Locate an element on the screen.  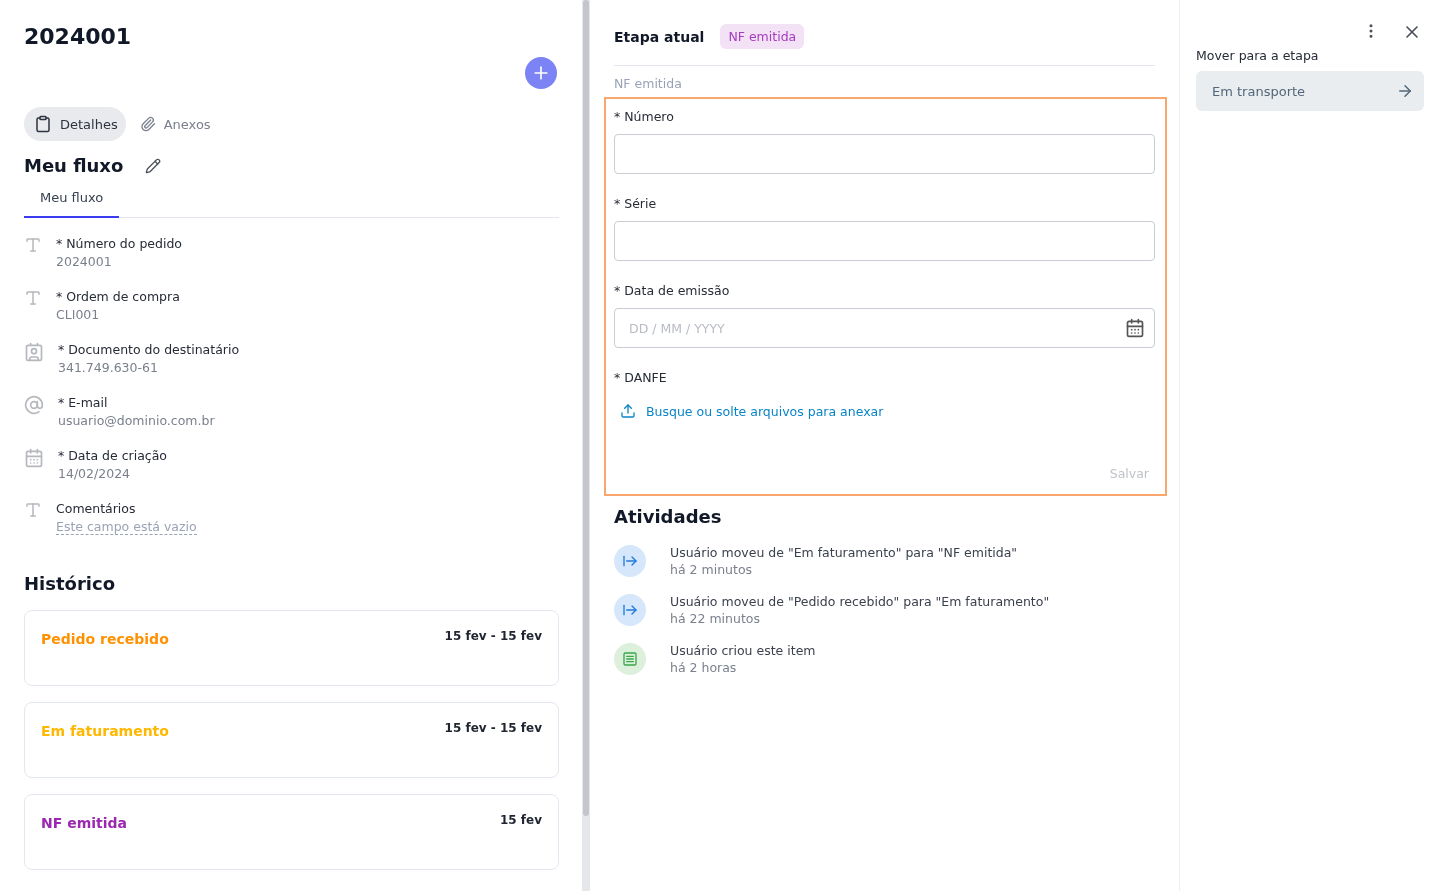
activity-text: Usuário criou este item is located at coordinates (743, 650).